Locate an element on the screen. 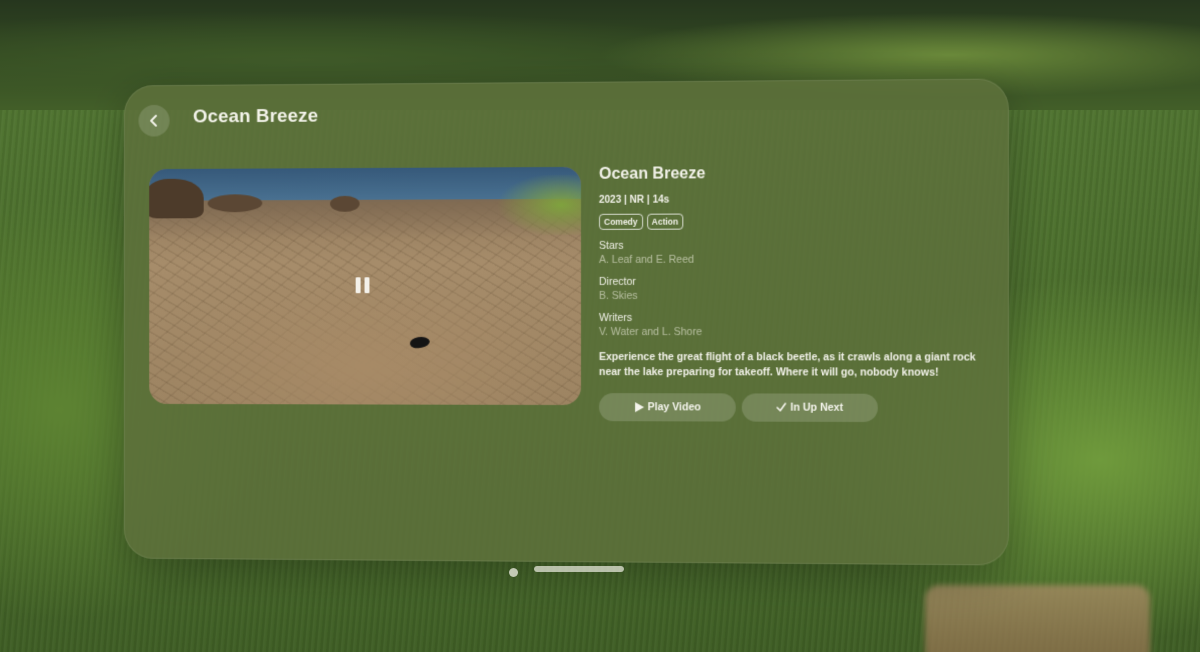 The width and height of the screenshot is (1200, 652). genre-tags: Comedy Action is located at coordinates (791, 221).